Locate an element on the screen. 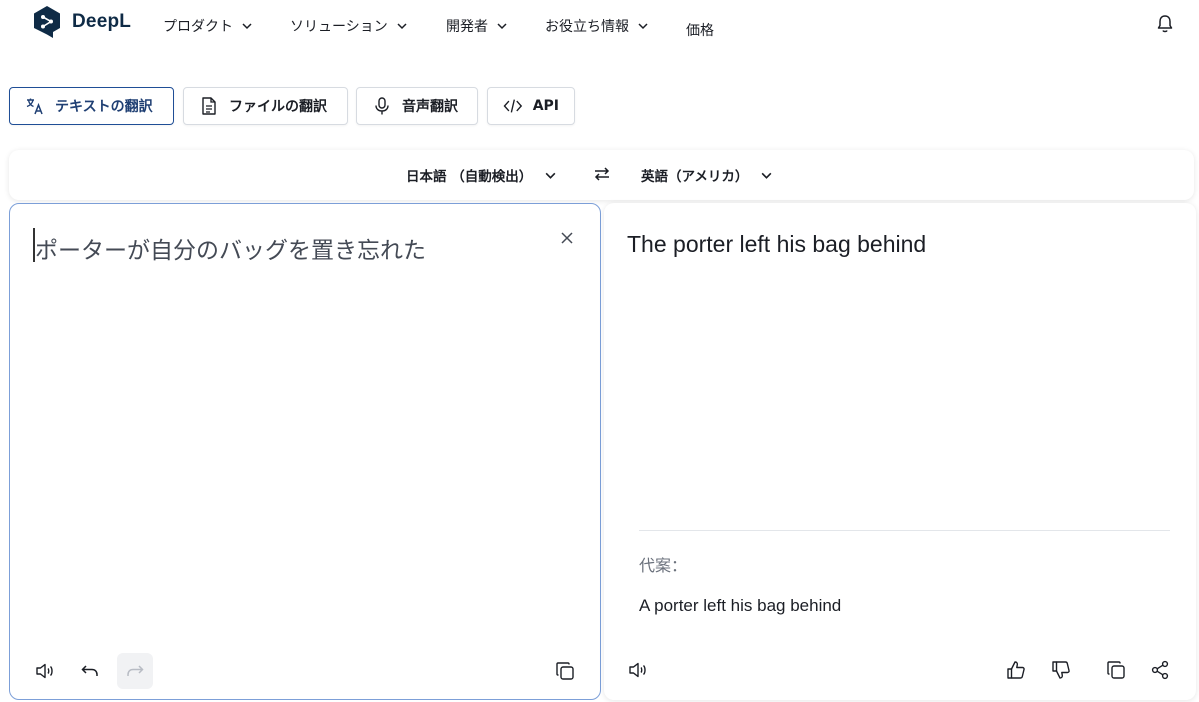  nav-solutions: ソリューション is located at coordinates (349, 26).